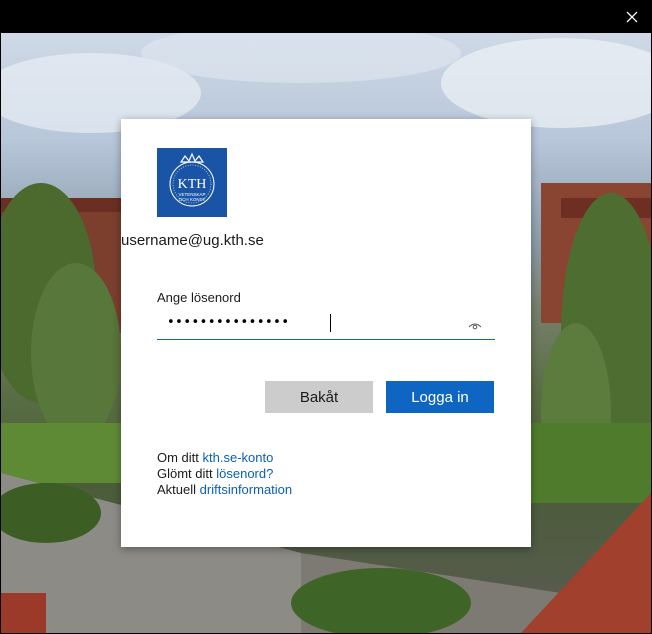 Image resolution: width=652 pixels, height=634 pixels. What do you see at coordinates (192, 199) in the screenshot?
I see `logo-text-line2: OCH KONST` at bounding box center [192, 199].